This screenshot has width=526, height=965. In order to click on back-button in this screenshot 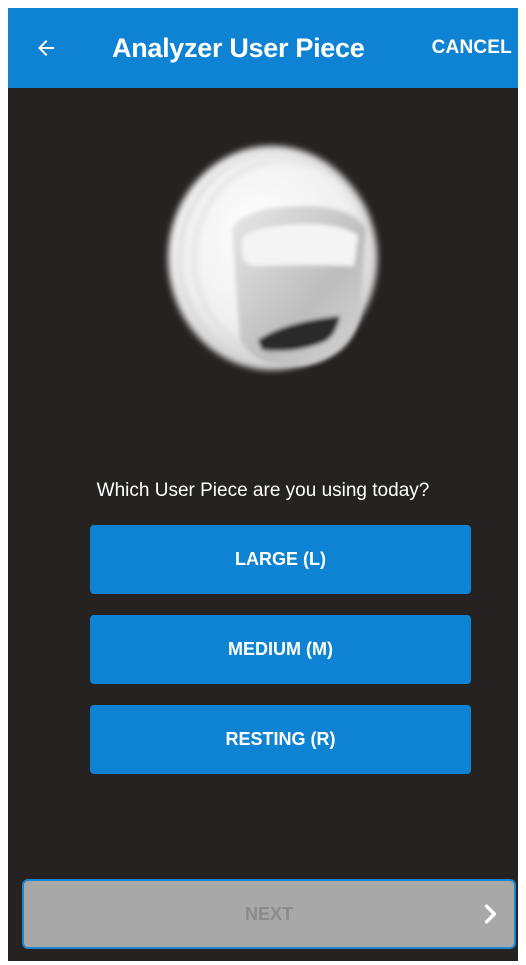, I will do `click(46, 48)`.